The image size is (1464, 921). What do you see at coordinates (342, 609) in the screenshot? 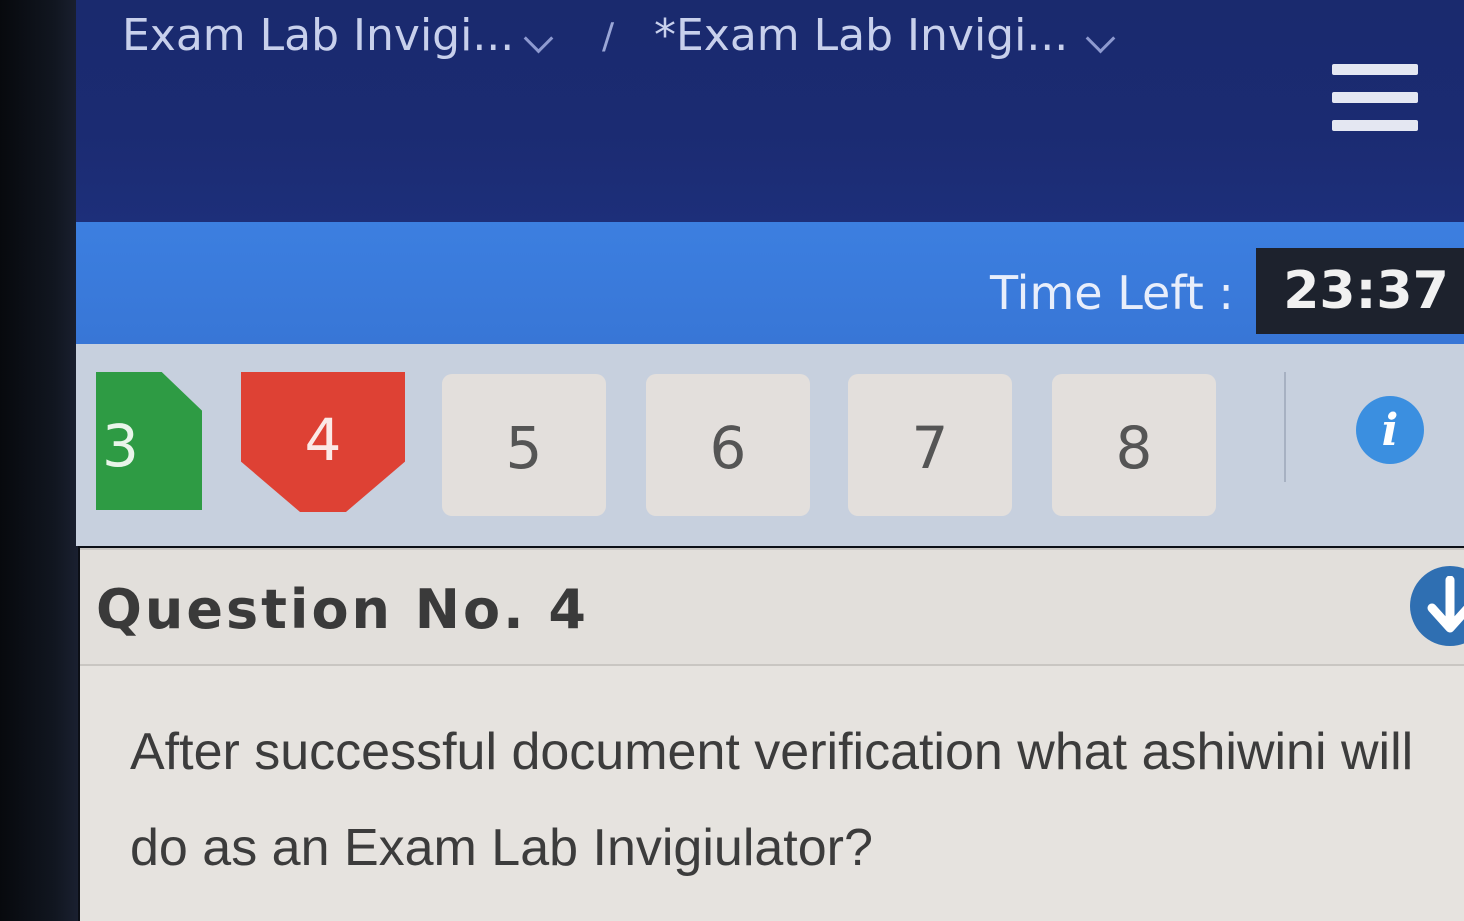
I see `question-title: Question No. 4` at bounding box center [342, 609].